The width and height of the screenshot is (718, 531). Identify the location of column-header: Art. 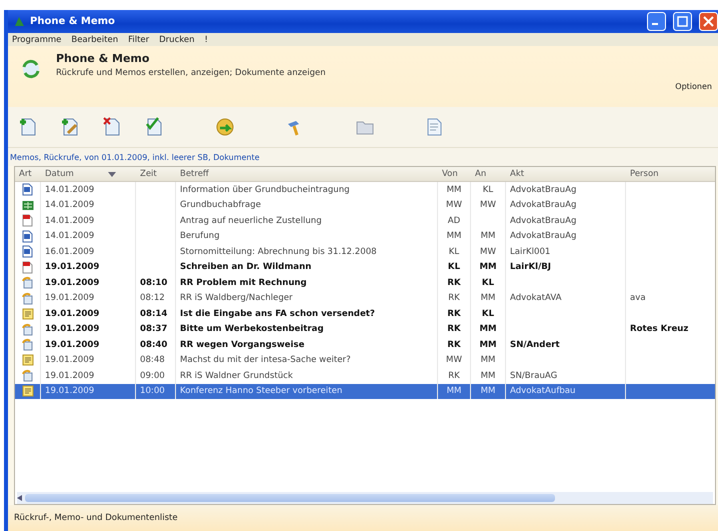
(25, 174).